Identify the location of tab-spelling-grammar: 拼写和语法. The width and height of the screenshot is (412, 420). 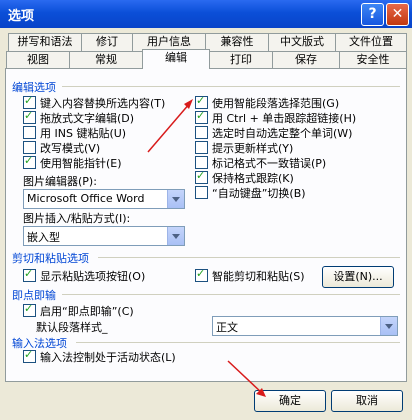
(45, 42).